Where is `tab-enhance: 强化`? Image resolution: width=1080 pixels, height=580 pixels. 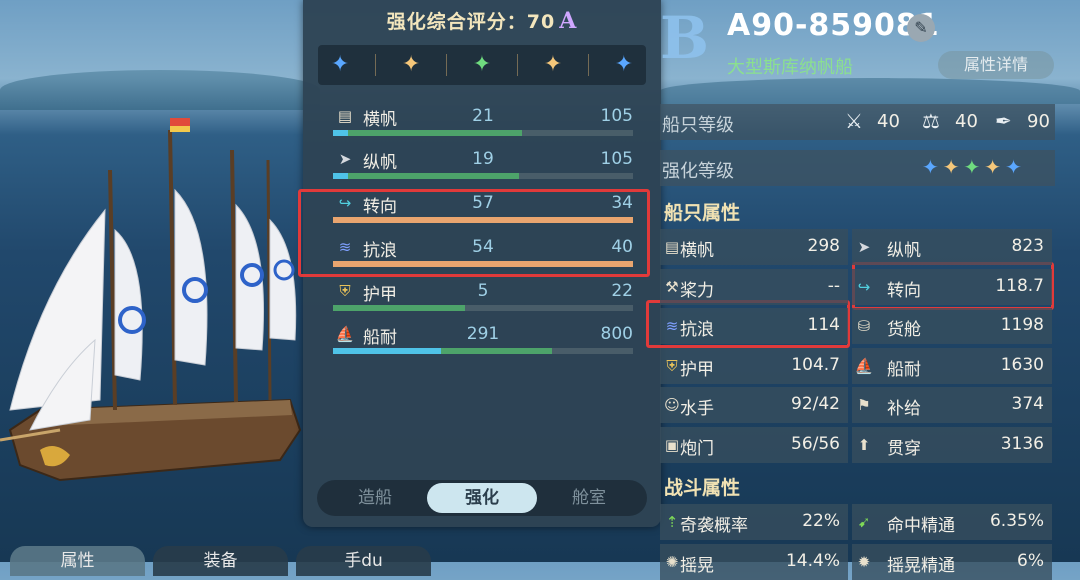
tab-enhance: 强化 is located at coordinates (482, 498).